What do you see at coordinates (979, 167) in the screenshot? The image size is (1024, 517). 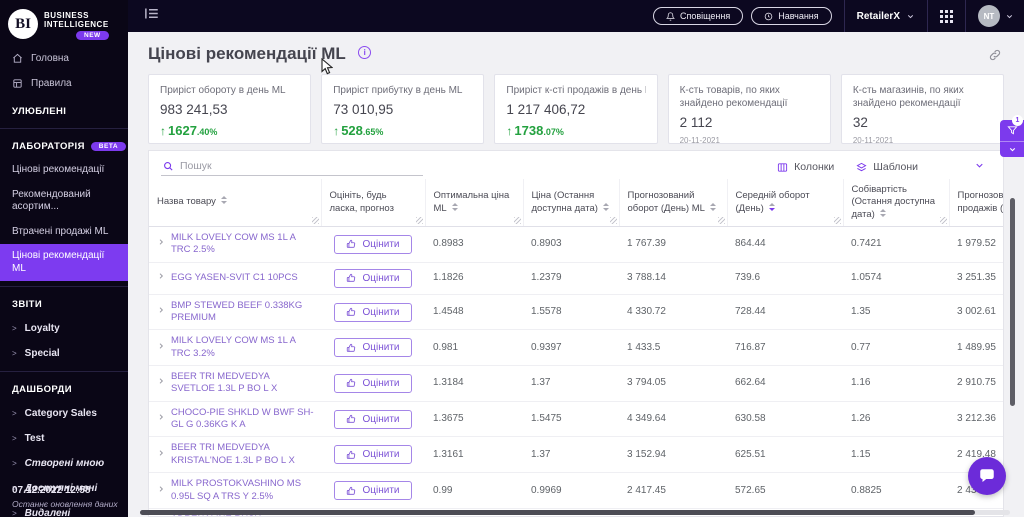 I see `collapse-panel-chevron-icon` at bounding box center [979, 167].